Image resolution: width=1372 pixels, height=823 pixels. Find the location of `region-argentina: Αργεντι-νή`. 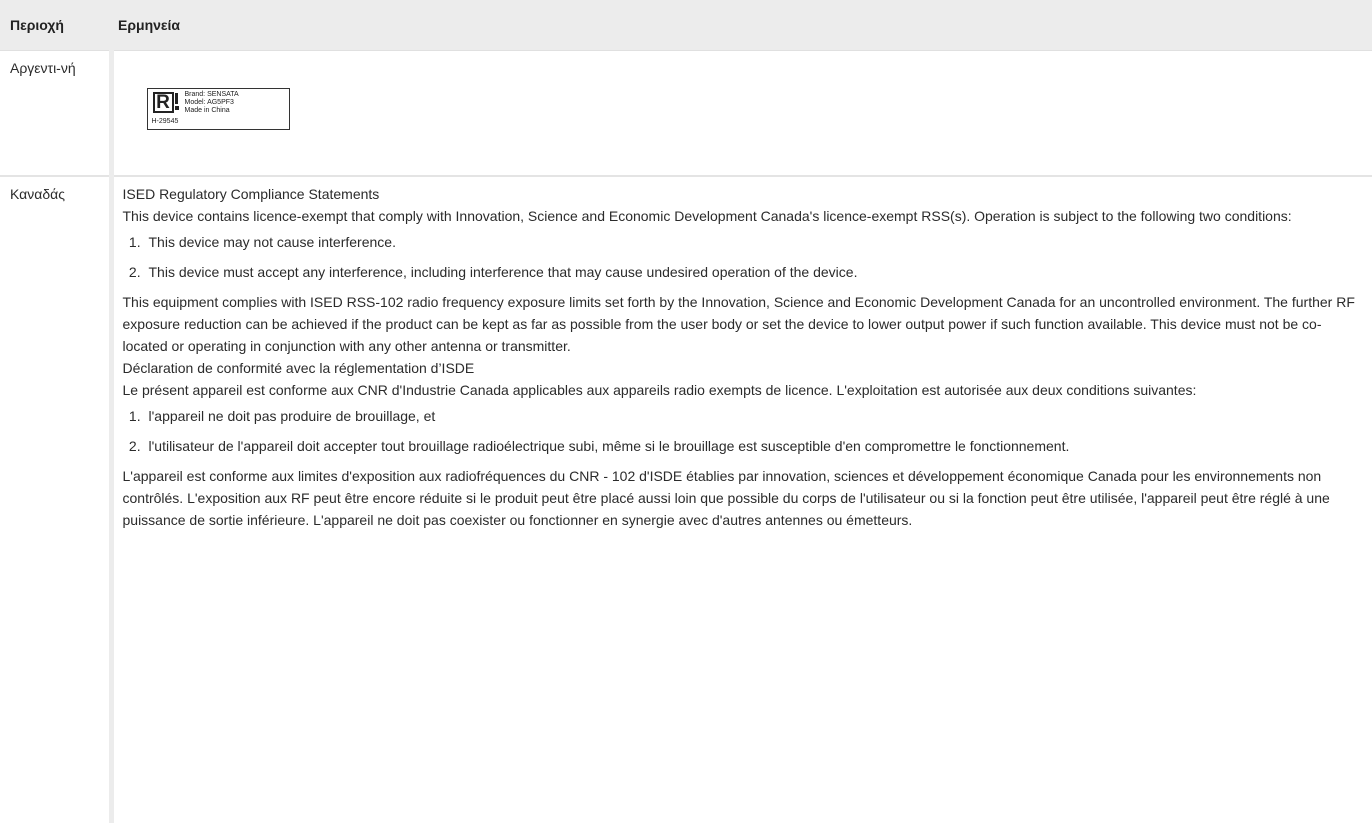

region-argentina: Αργεντι-νή is located at coordinates (57, 113).